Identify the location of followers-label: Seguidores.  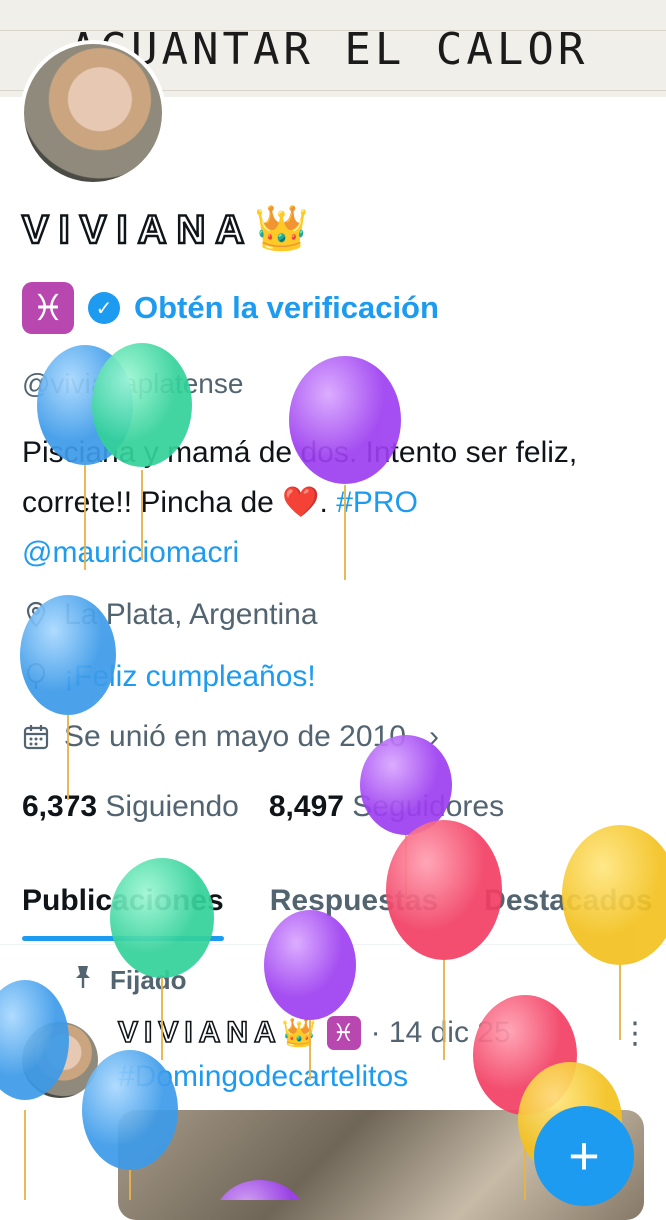
(428, 806).